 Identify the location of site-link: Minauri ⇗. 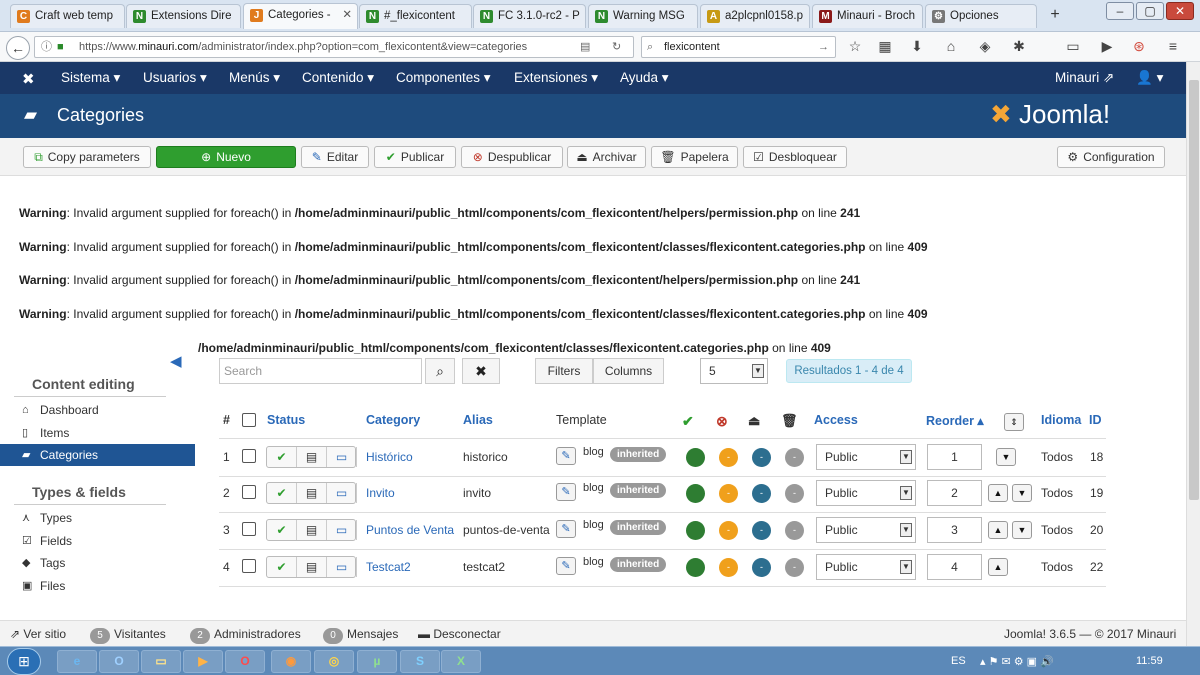
(1084, 78).